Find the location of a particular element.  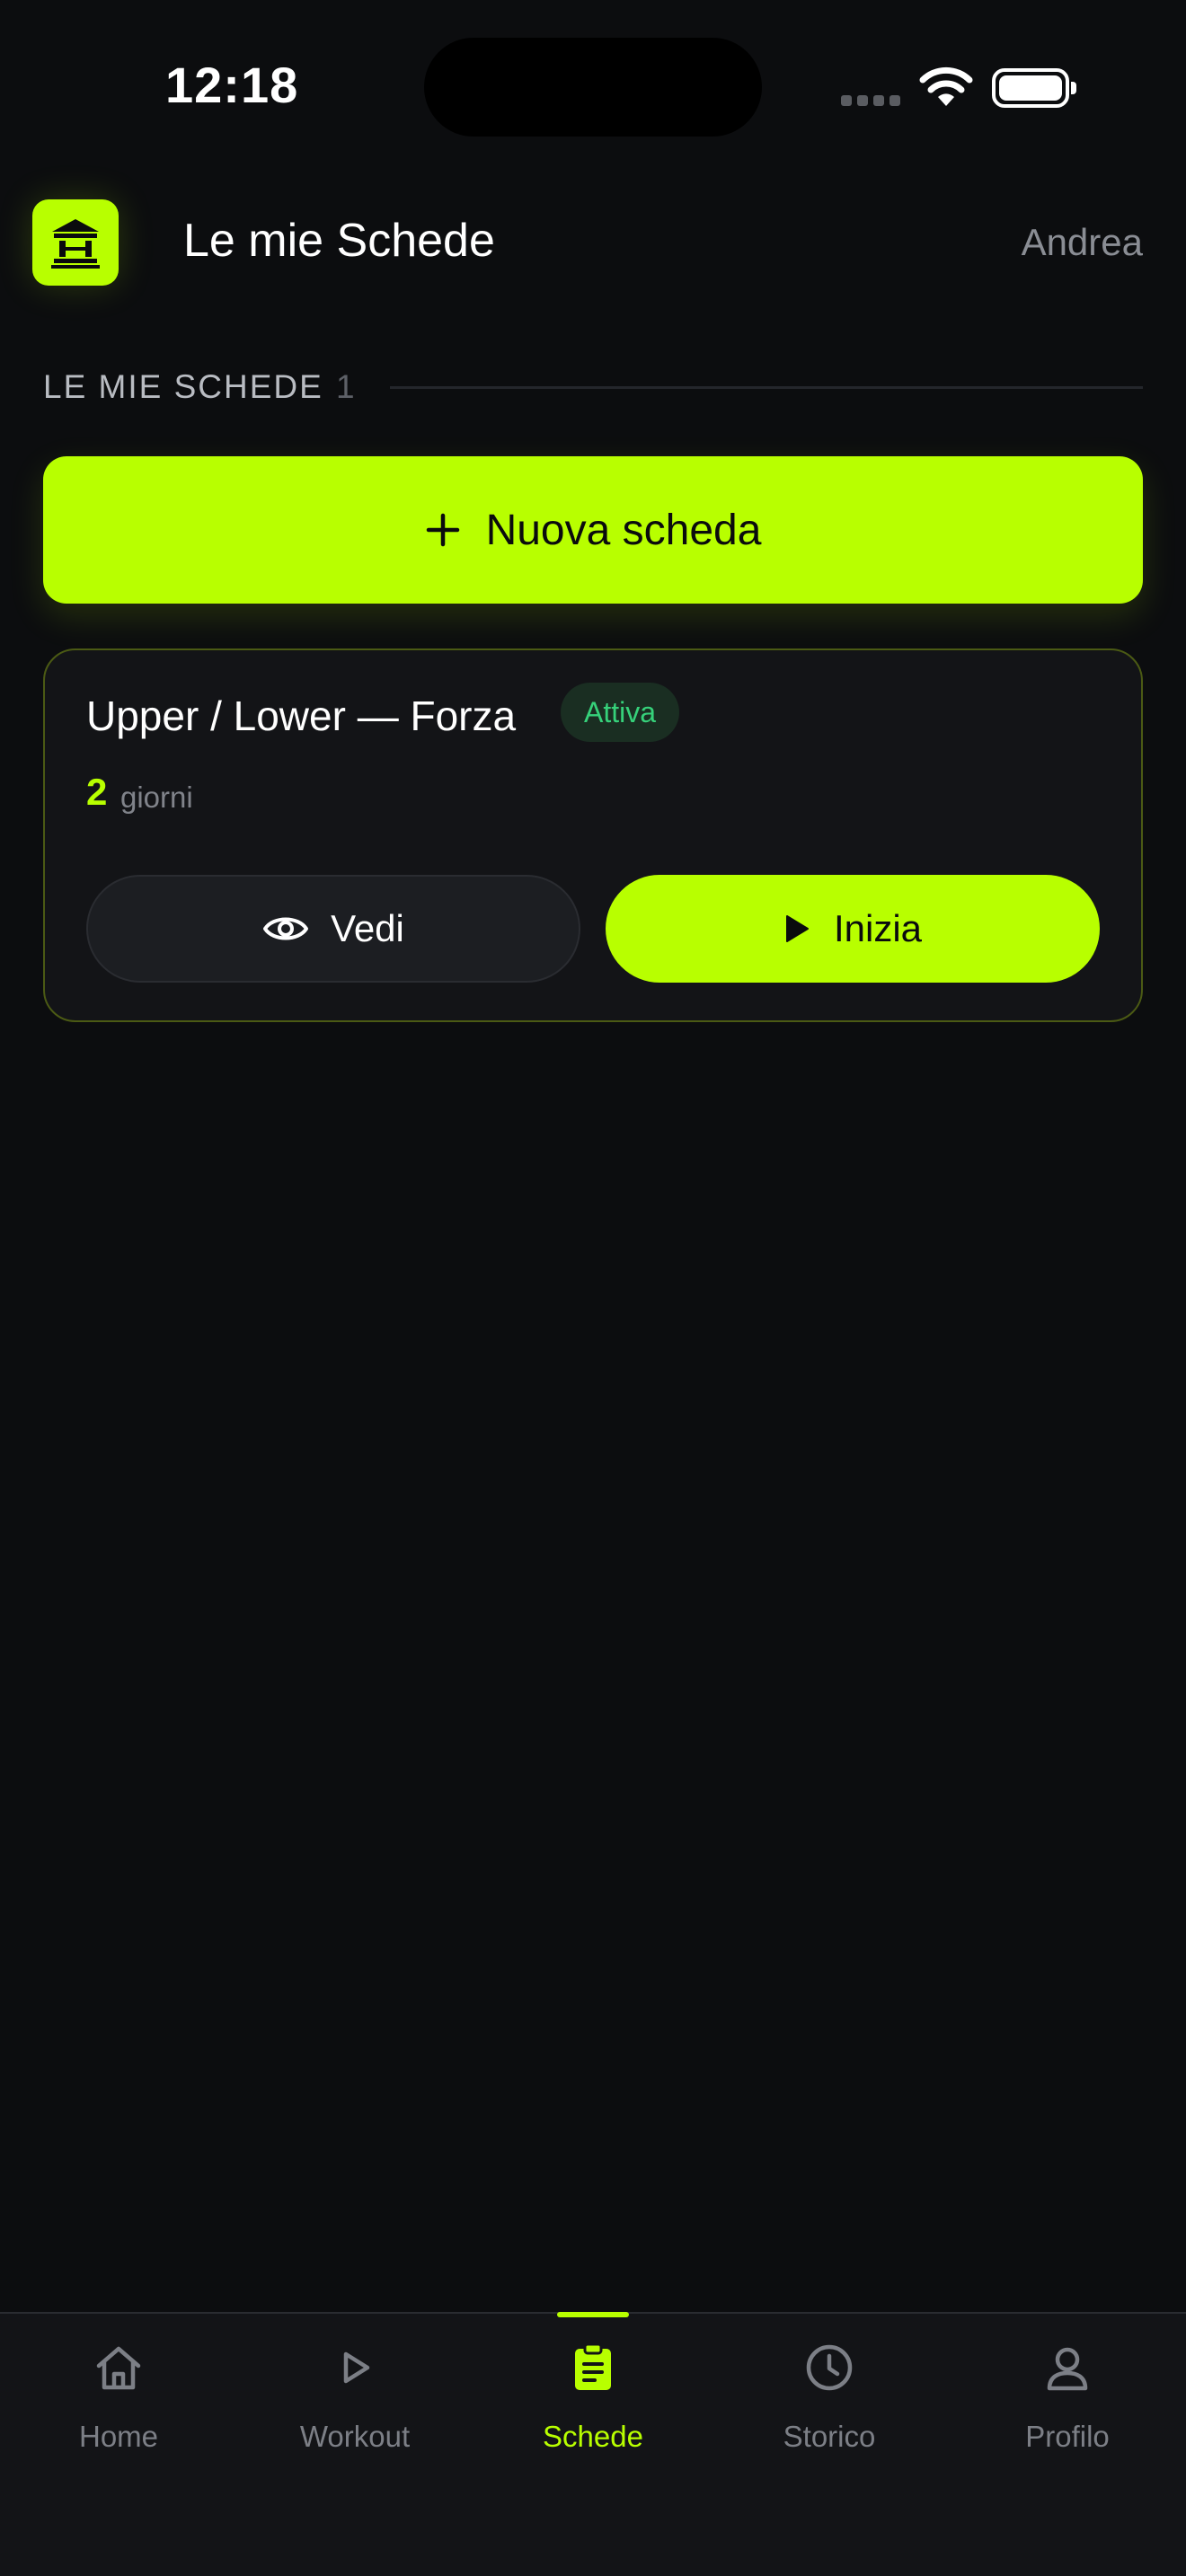

cellular-signal-icon is located at coordinates (870, 100).